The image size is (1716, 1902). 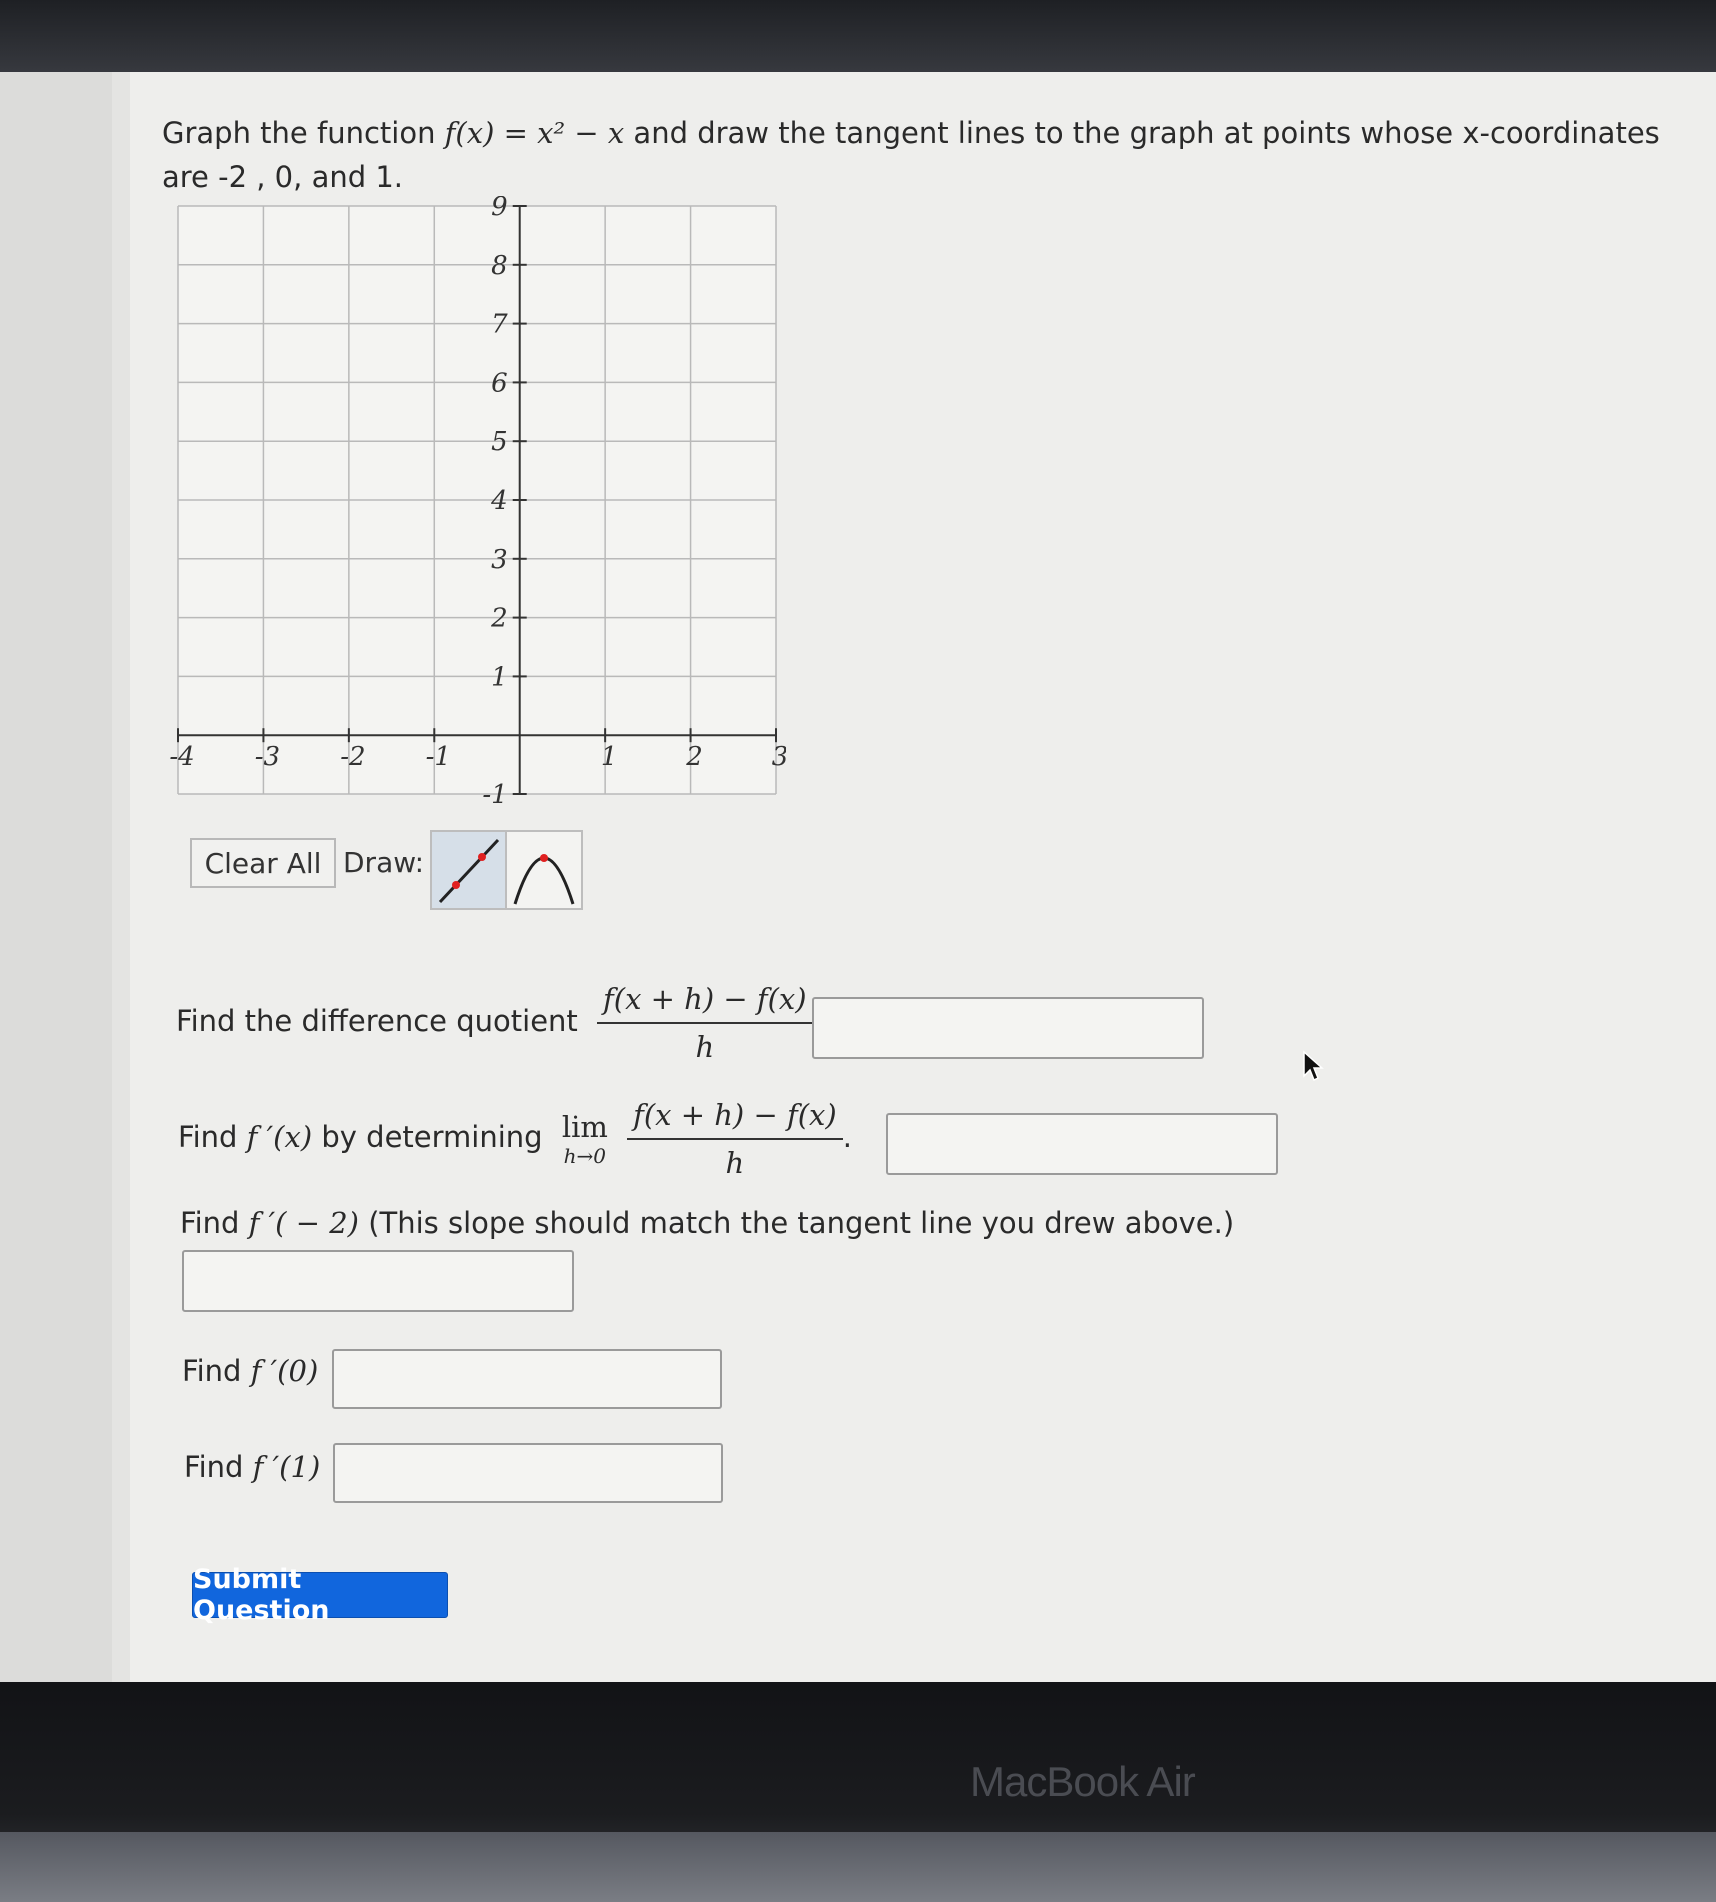 I want to click on y-tick-label: 3, so click(x=499, y=560).